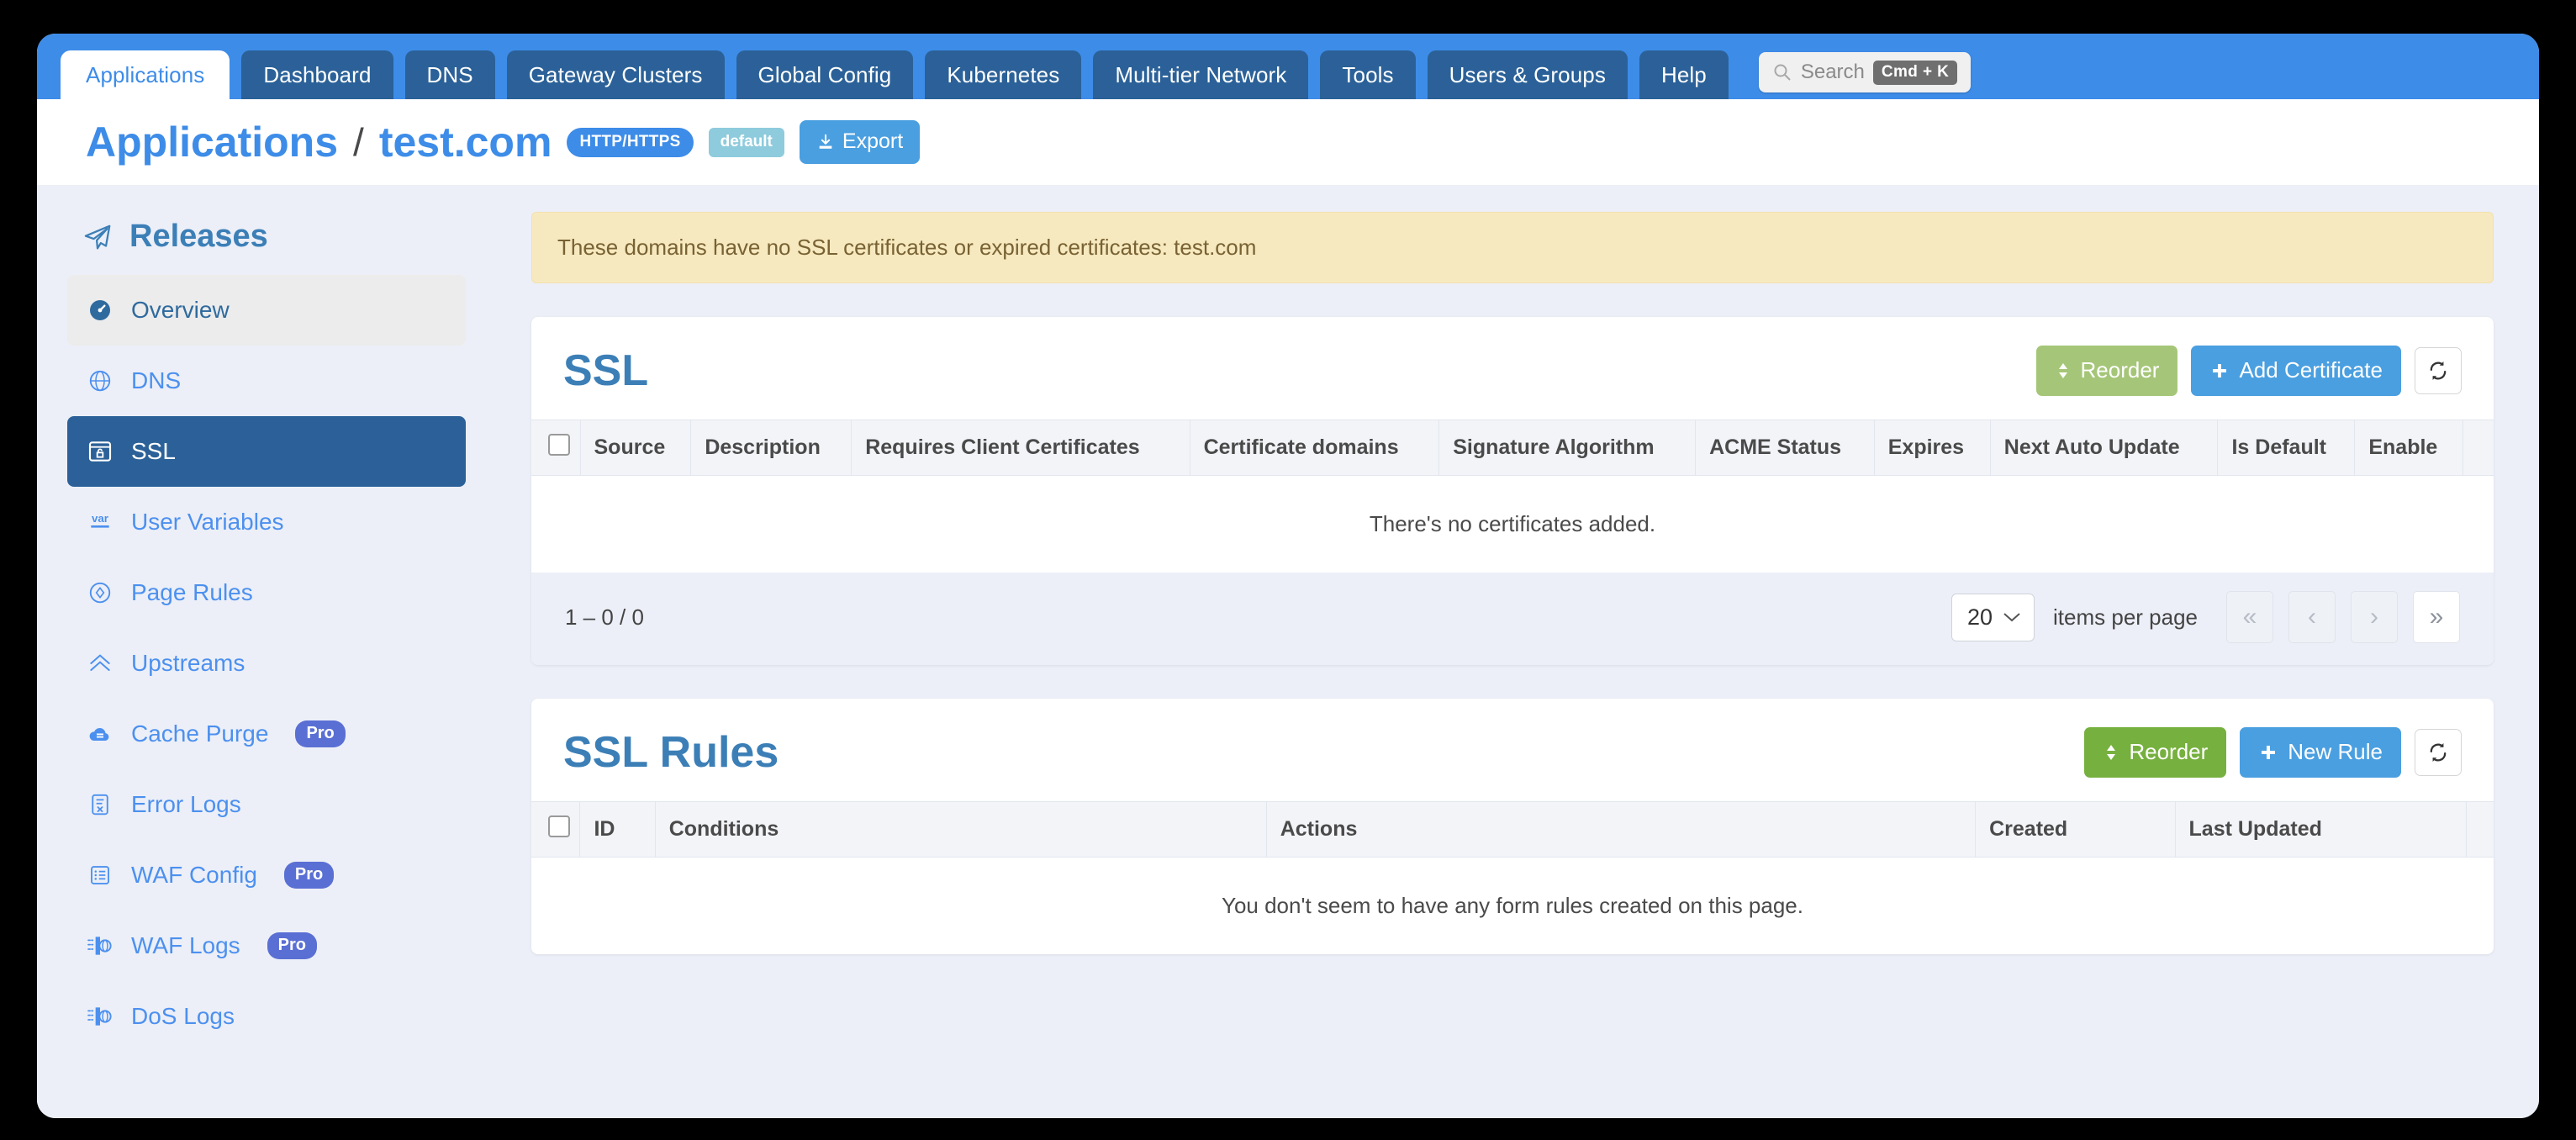 The image size is (2576, 1140). I want to click on tab-label: Dashboard, so click(318, 74).